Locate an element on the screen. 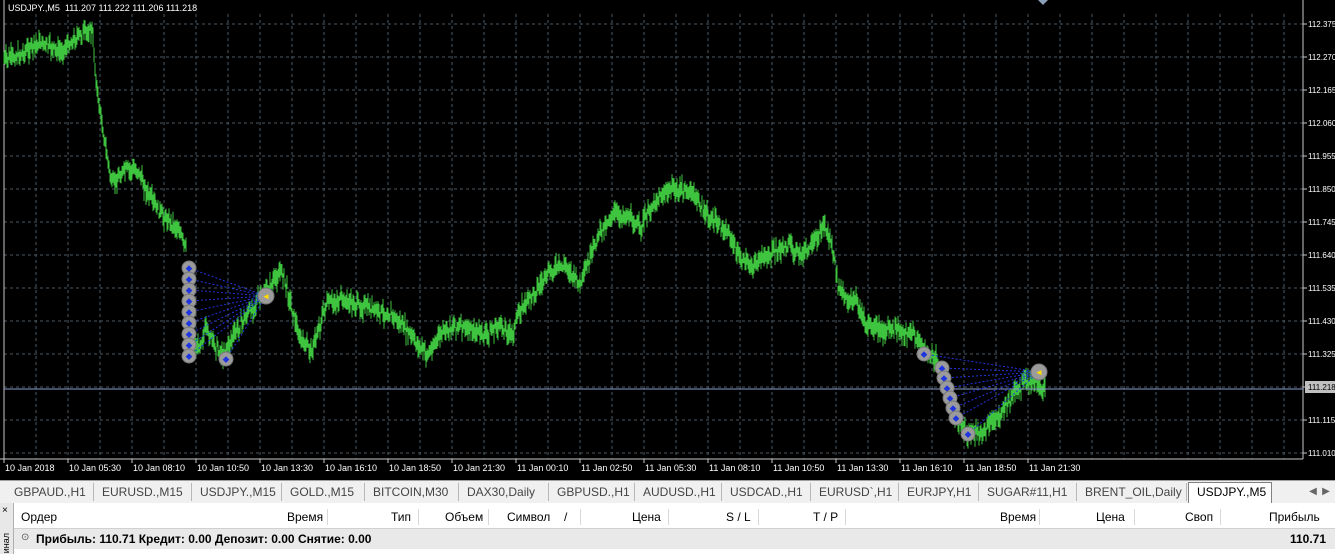  time-axis-label: 10 Jan 05:30 is located at coordinates (95, 468).